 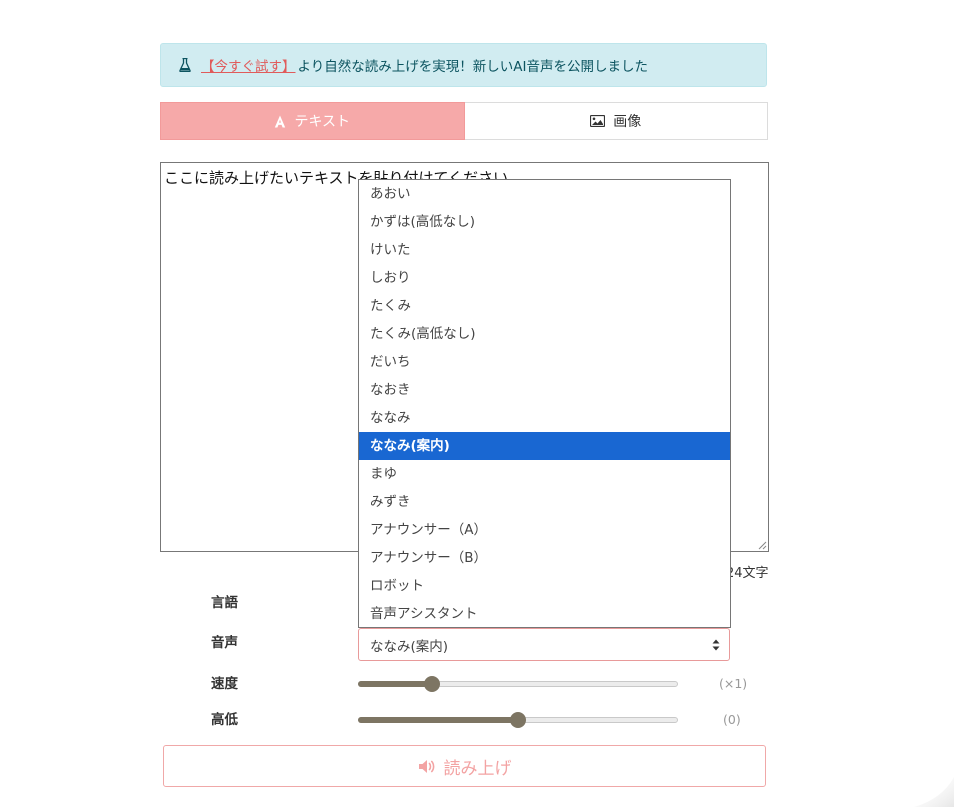 I want to click on font-icon, so click(x=280, y=121).